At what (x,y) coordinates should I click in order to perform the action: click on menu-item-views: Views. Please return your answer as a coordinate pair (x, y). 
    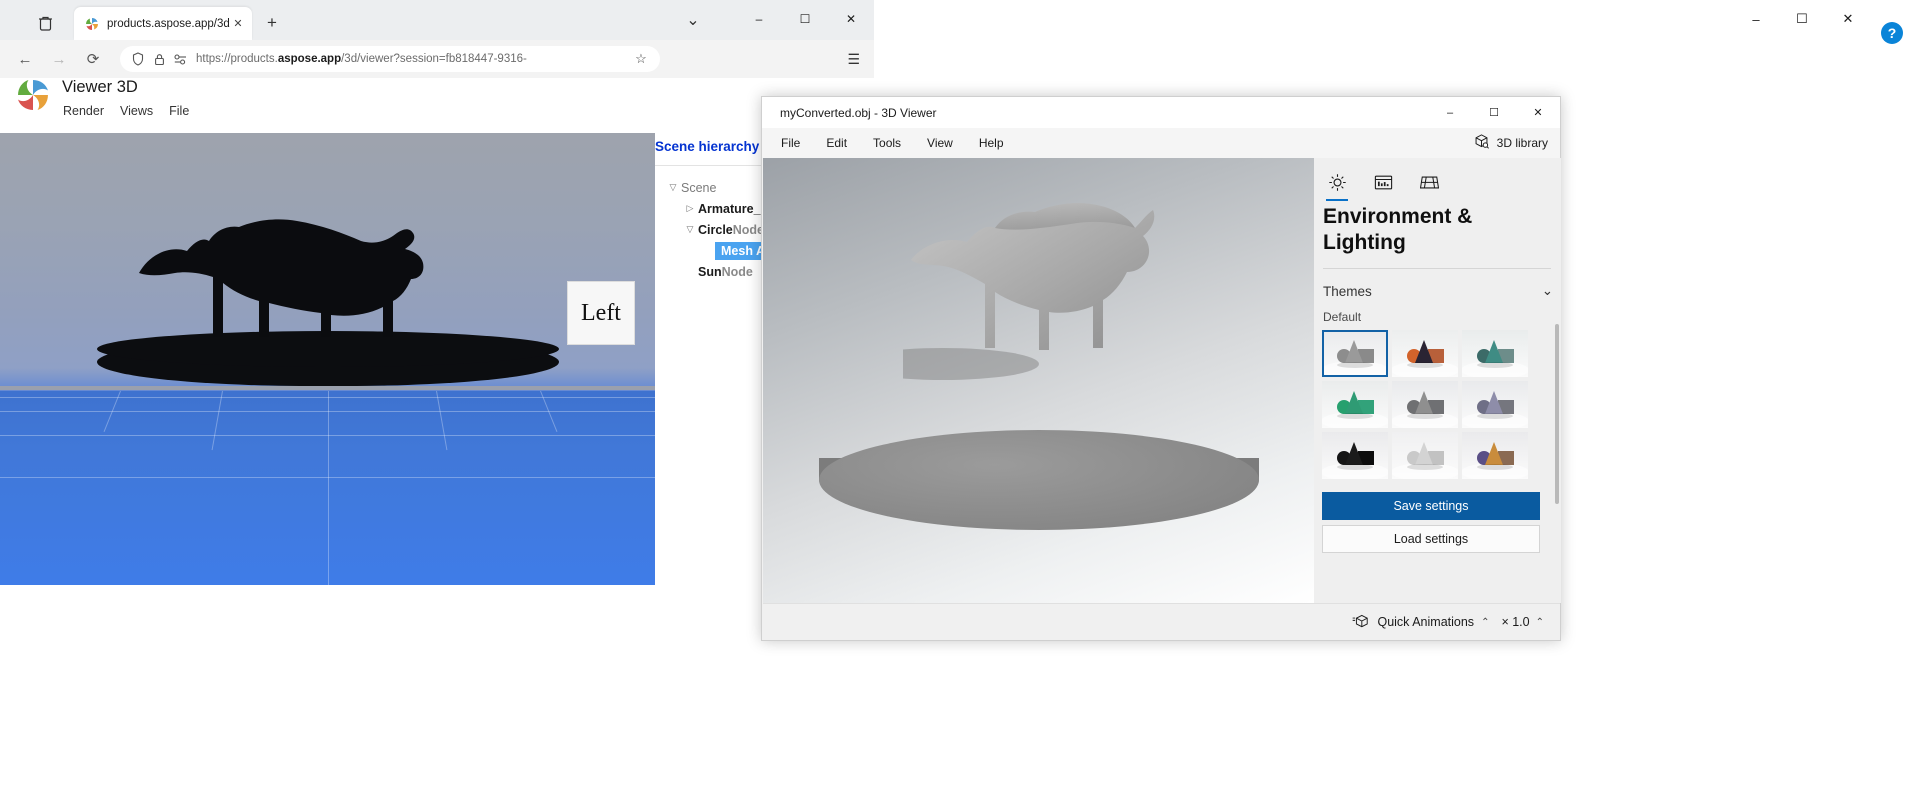
    Looking at the image, I should click on (136, 111).